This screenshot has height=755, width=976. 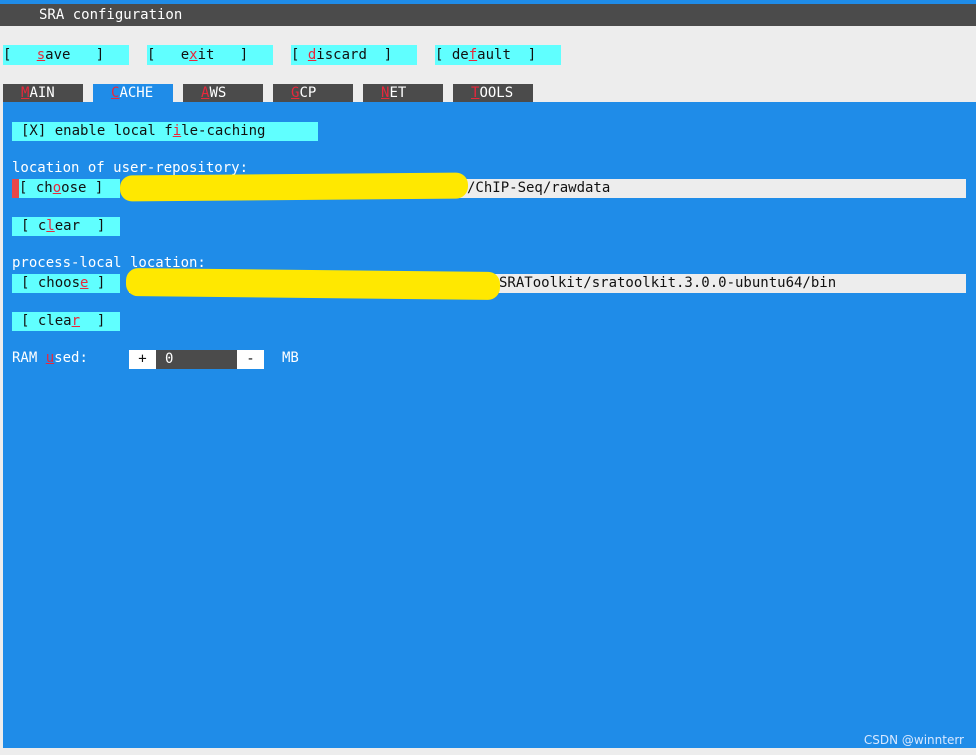 What do you see at coordinates (210, 55) in the screenshot?
I see `exit-button: [ exit ]` at bounding box center [210, 55].